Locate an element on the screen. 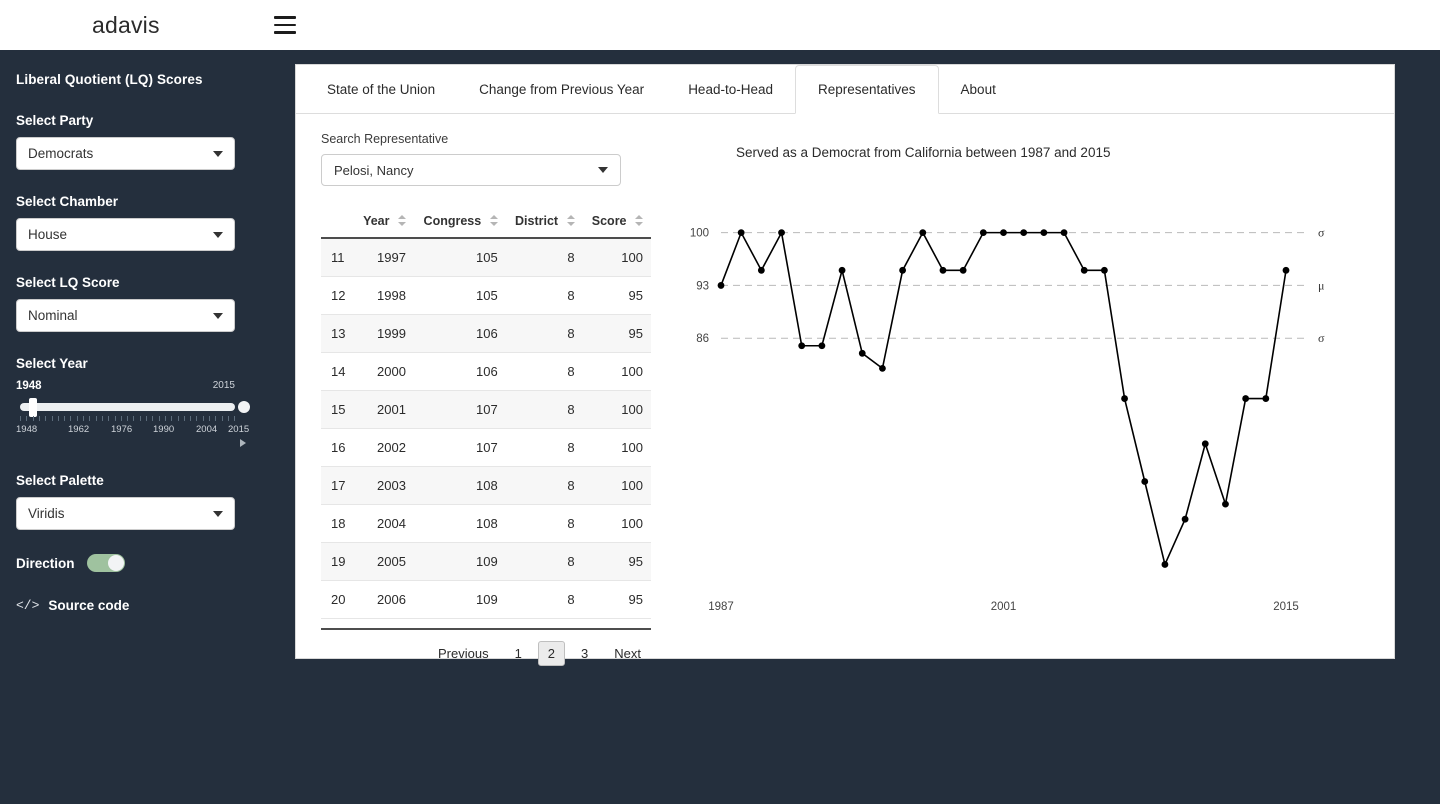 The height and width of the screenshot is (804, 1440). cell-year: 2002 is located at coordinates (384, 447).